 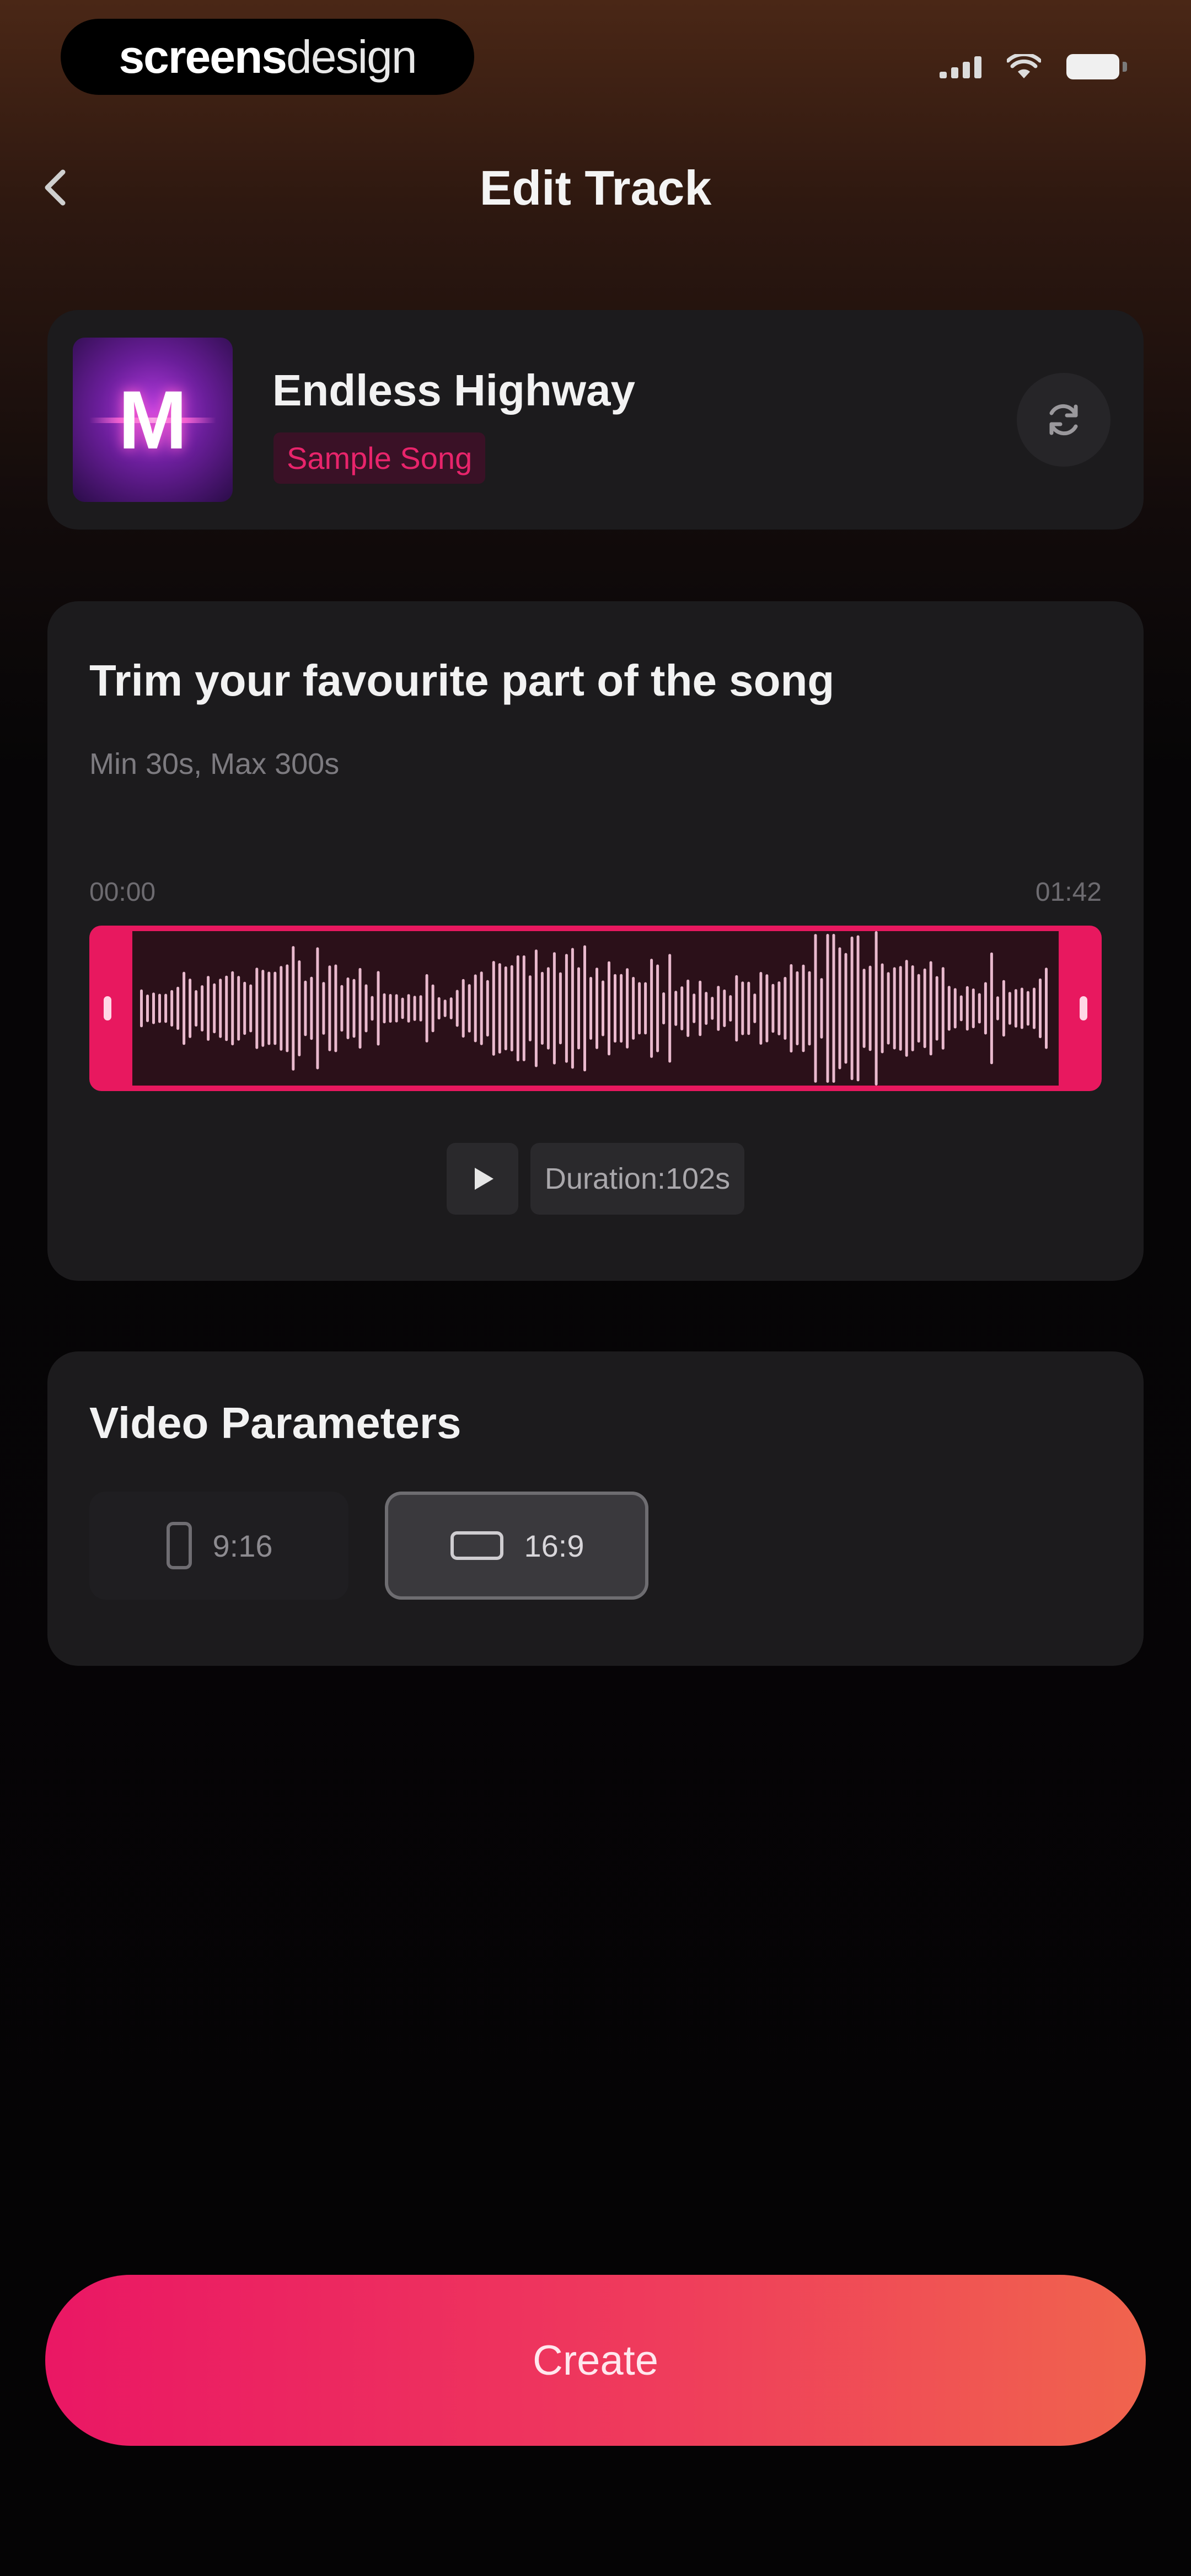 I want to click on trim-handle-right, so click(x=1083, y=1008).